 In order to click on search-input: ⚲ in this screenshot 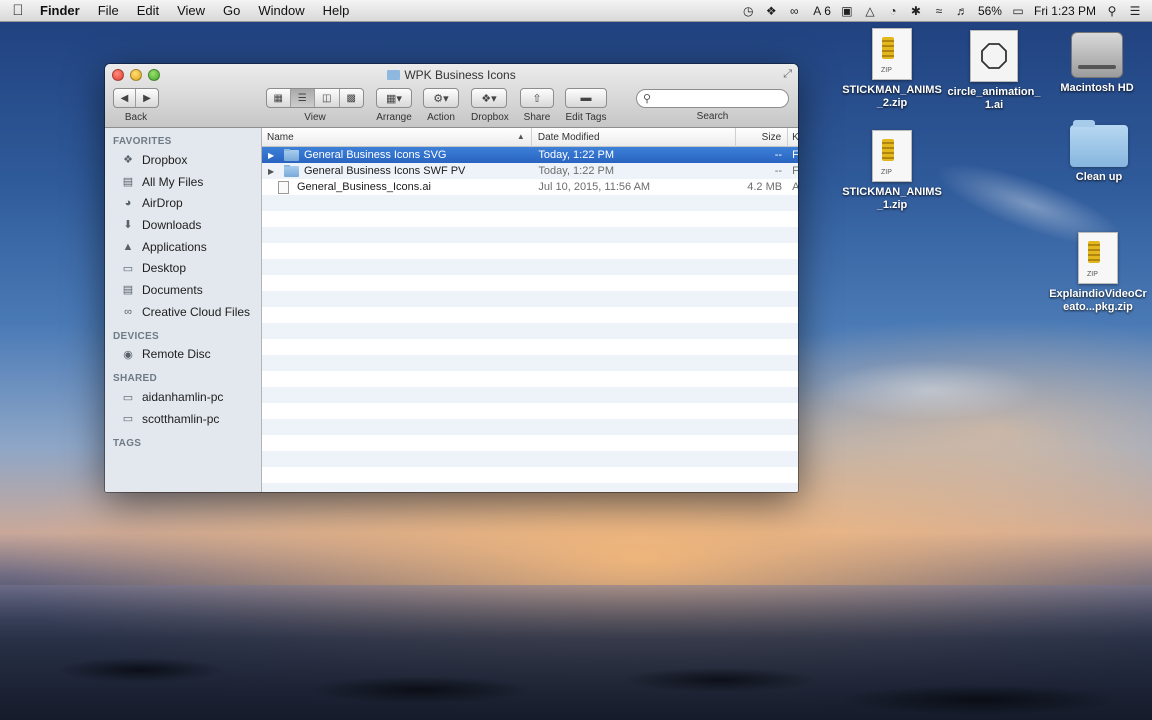, I will do `click(712, 98)`.